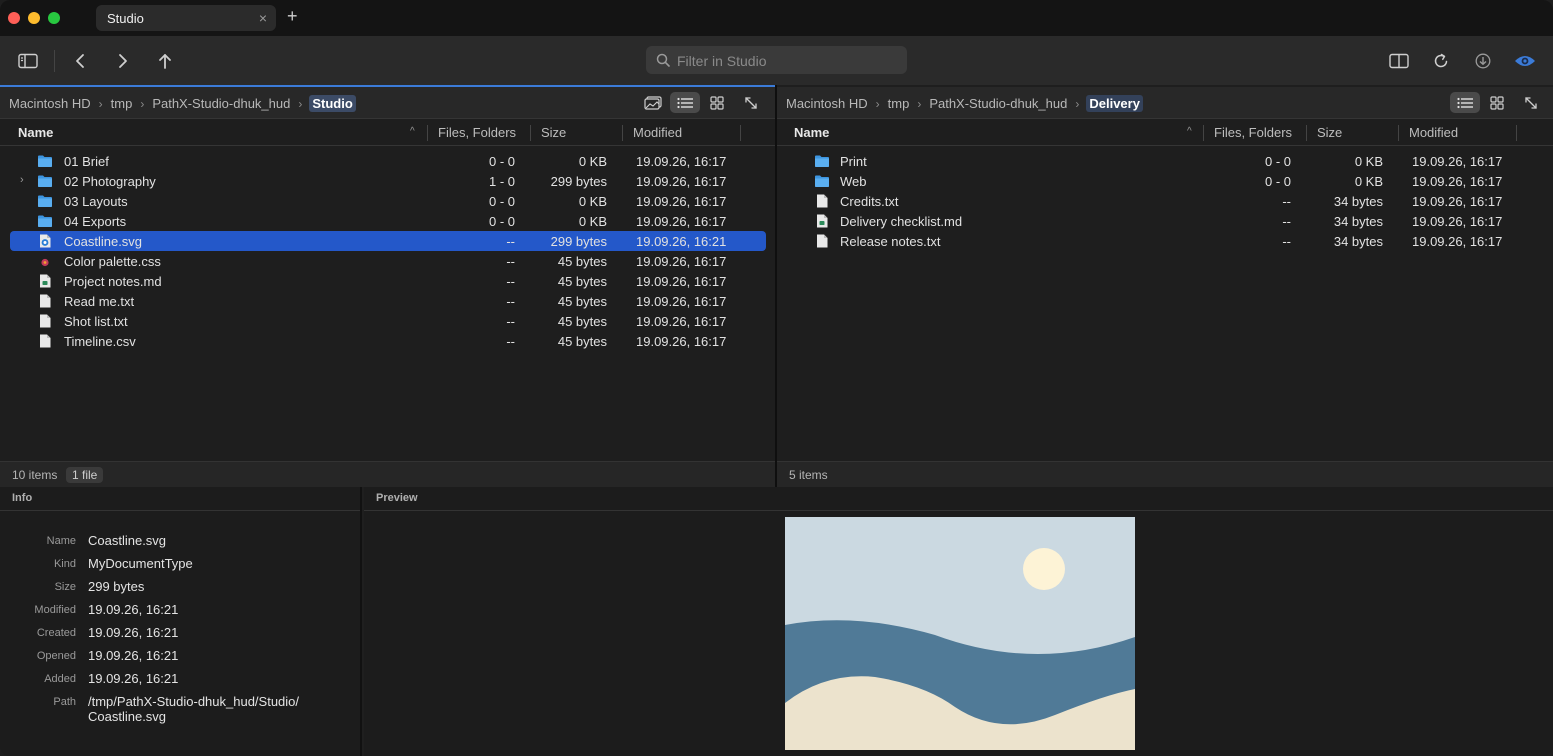  What do you see at coordinates (218, 563) in the screenshot?
I see `info-value: MyDocumentType` at bounding box center [218, 563].